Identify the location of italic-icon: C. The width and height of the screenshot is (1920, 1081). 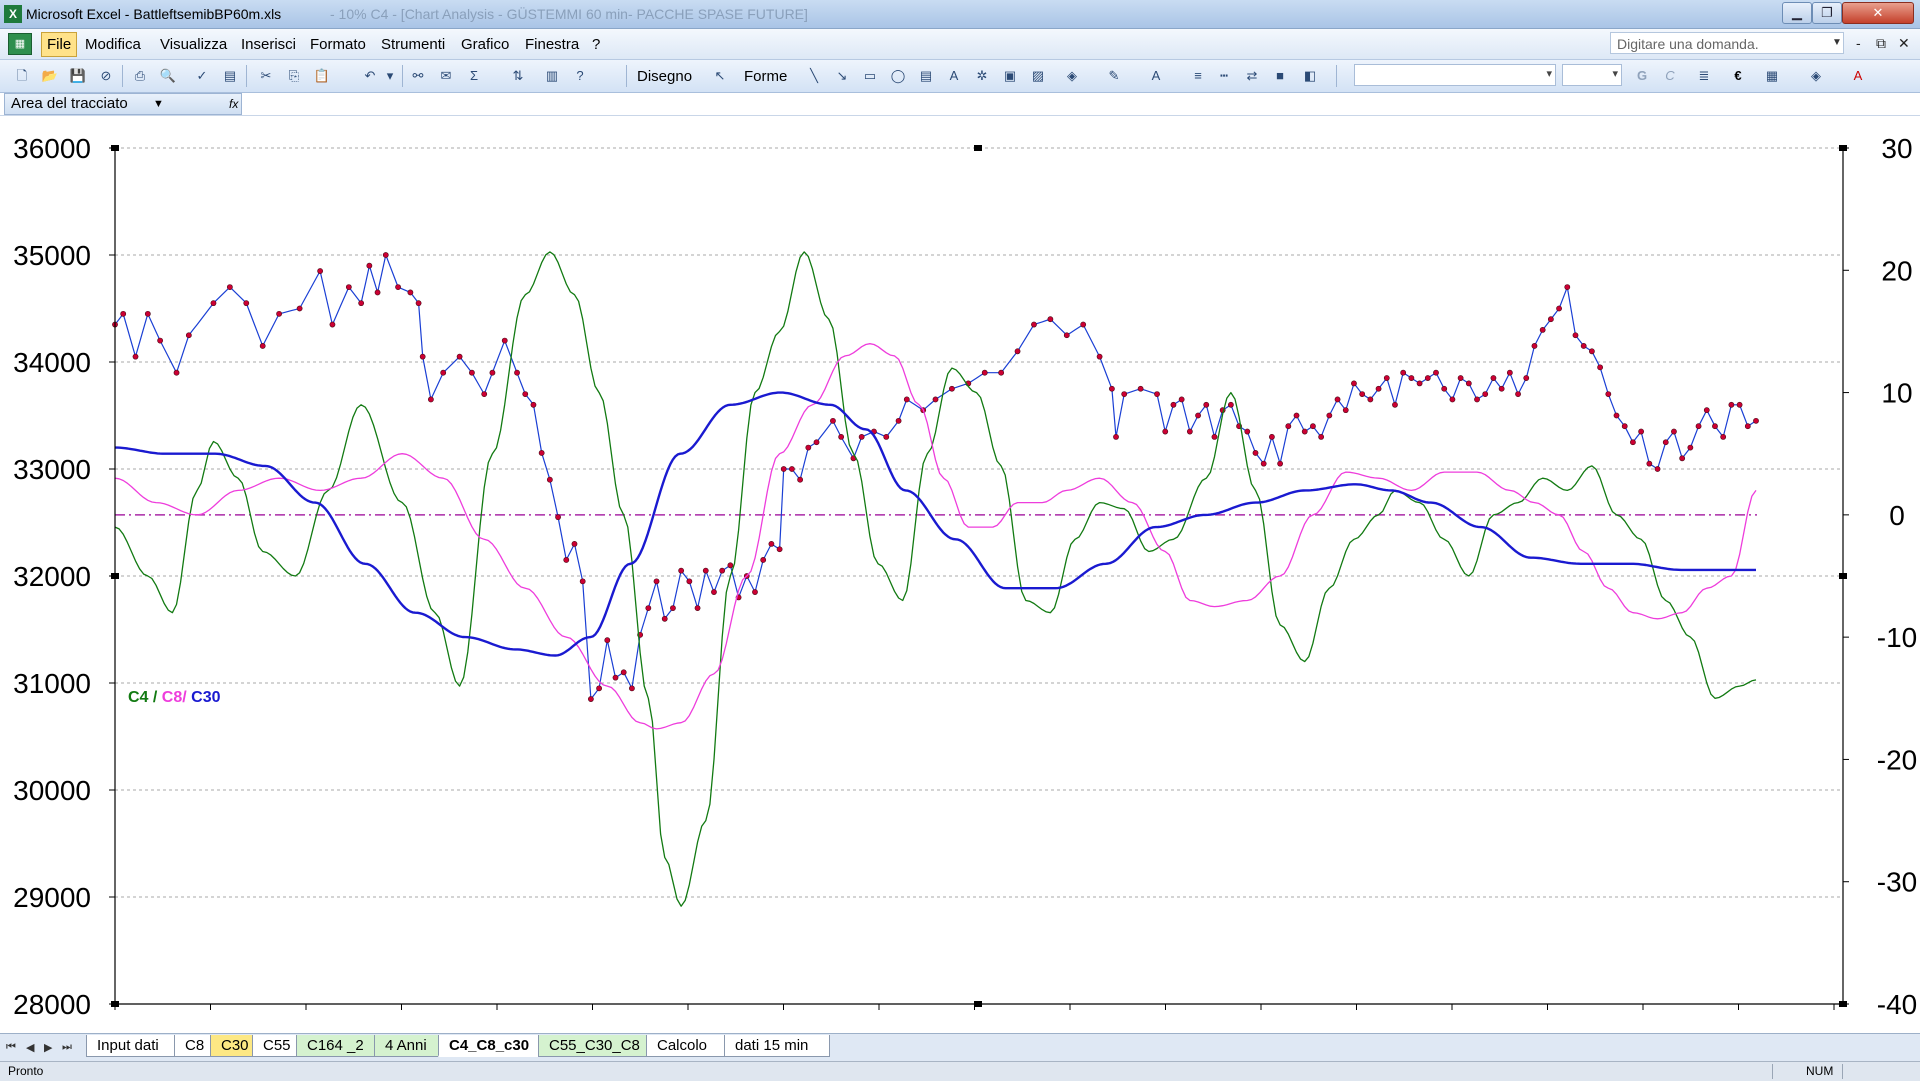
(1670, 76).